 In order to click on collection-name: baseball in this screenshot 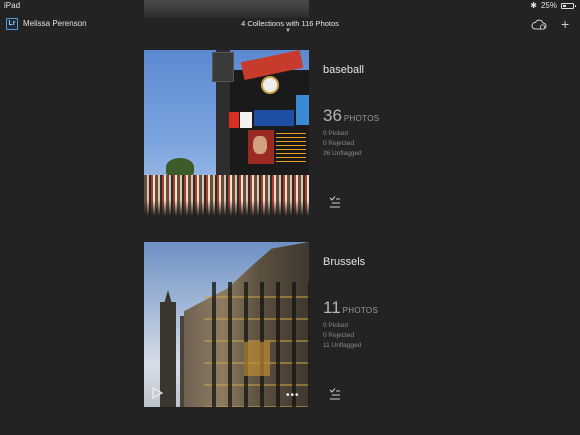, I will do `click(343, 70)`.